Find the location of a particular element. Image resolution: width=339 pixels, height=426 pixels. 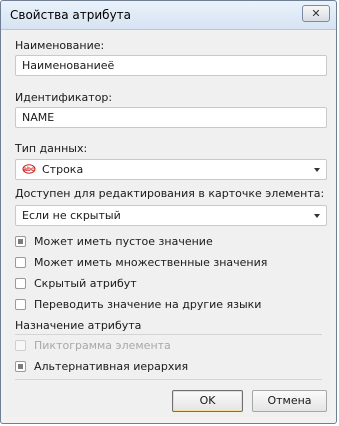

checkbox-label: Может иметь пустое значение is located at coordinates (123, 241).